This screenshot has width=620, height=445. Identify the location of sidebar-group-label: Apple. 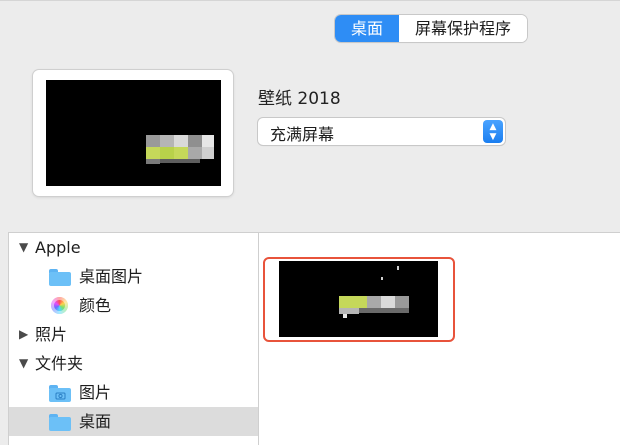
(58, 247).